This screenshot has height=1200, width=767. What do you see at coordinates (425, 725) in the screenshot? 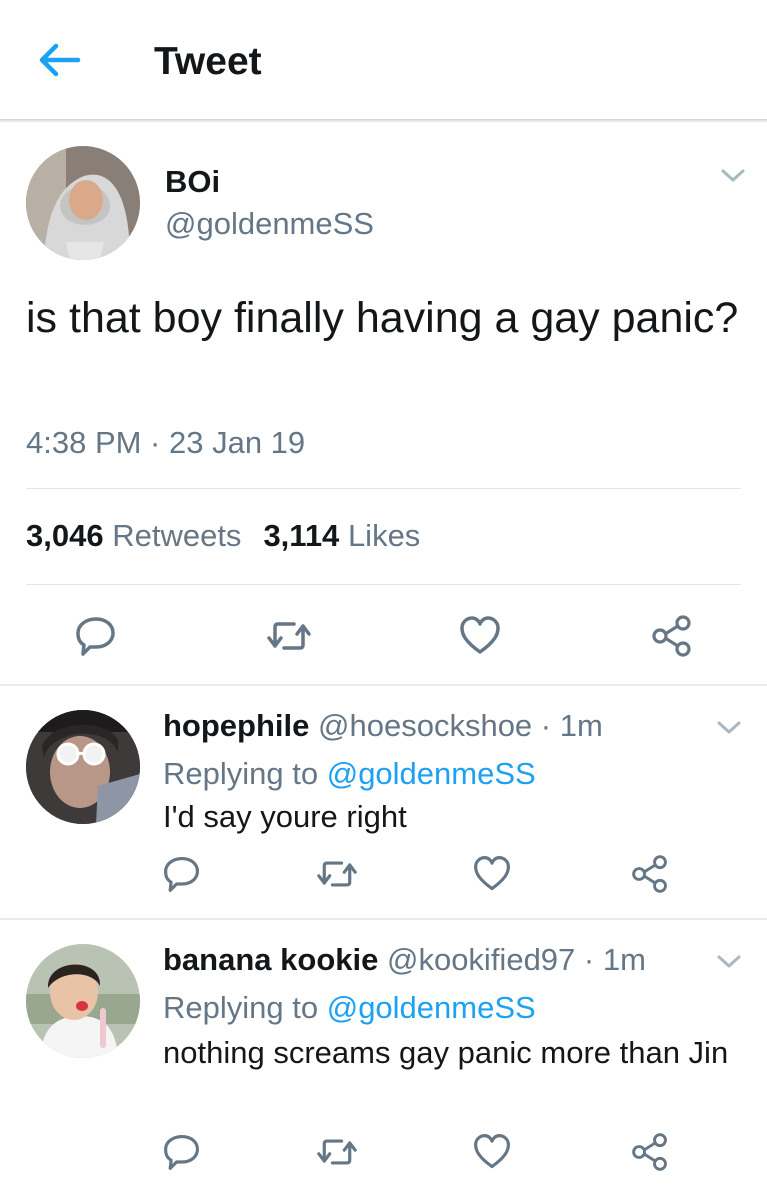
I see `user-handle: @hoesockshoe` at bounding box center [425, 725].